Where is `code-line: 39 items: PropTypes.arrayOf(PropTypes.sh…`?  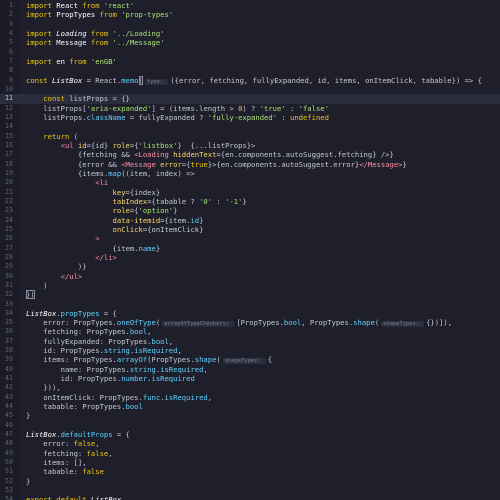
code-line: 39 items: PropTypes.arrayOf(PropTypes.sh… is located at coordinates (250, 360).